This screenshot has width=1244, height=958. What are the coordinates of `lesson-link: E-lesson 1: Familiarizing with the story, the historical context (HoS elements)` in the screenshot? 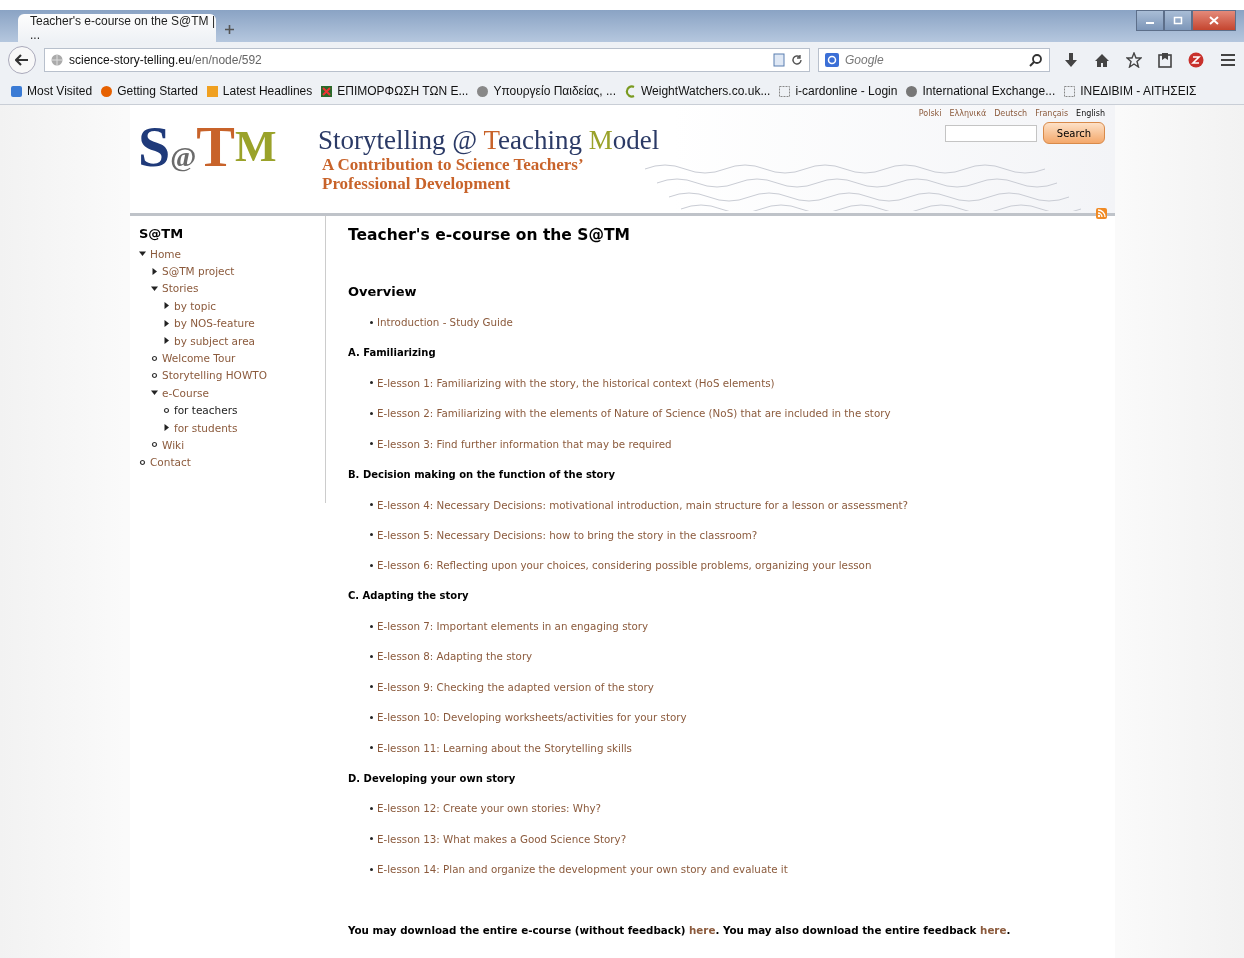 It's located at (576, 382).